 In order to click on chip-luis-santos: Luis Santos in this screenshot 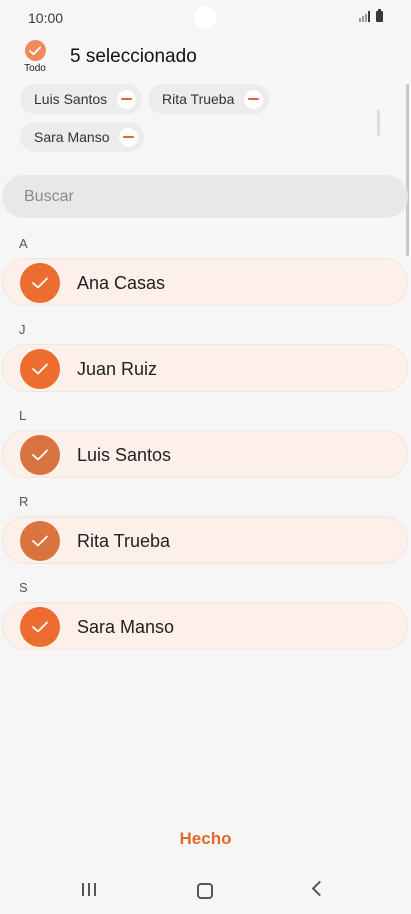, I will do `click(81, 99)`.